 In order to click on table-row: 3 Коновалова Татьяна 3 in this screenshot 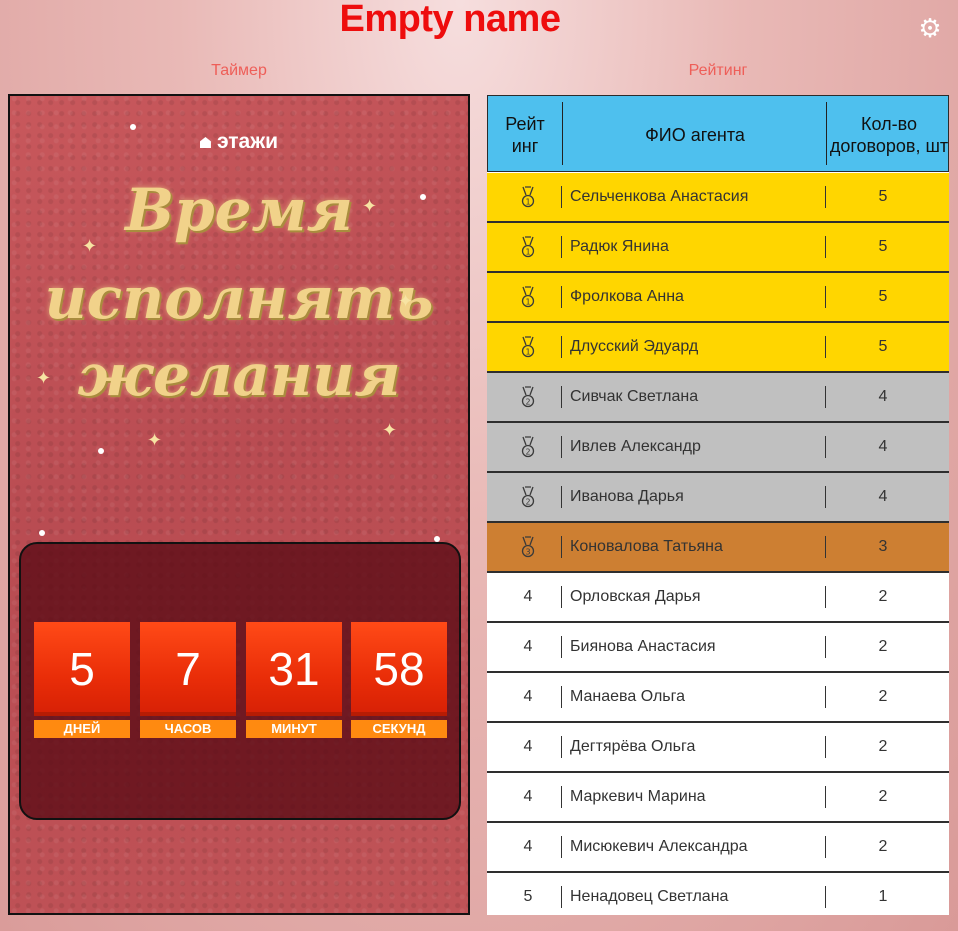, I will do `click(718, 548)`.